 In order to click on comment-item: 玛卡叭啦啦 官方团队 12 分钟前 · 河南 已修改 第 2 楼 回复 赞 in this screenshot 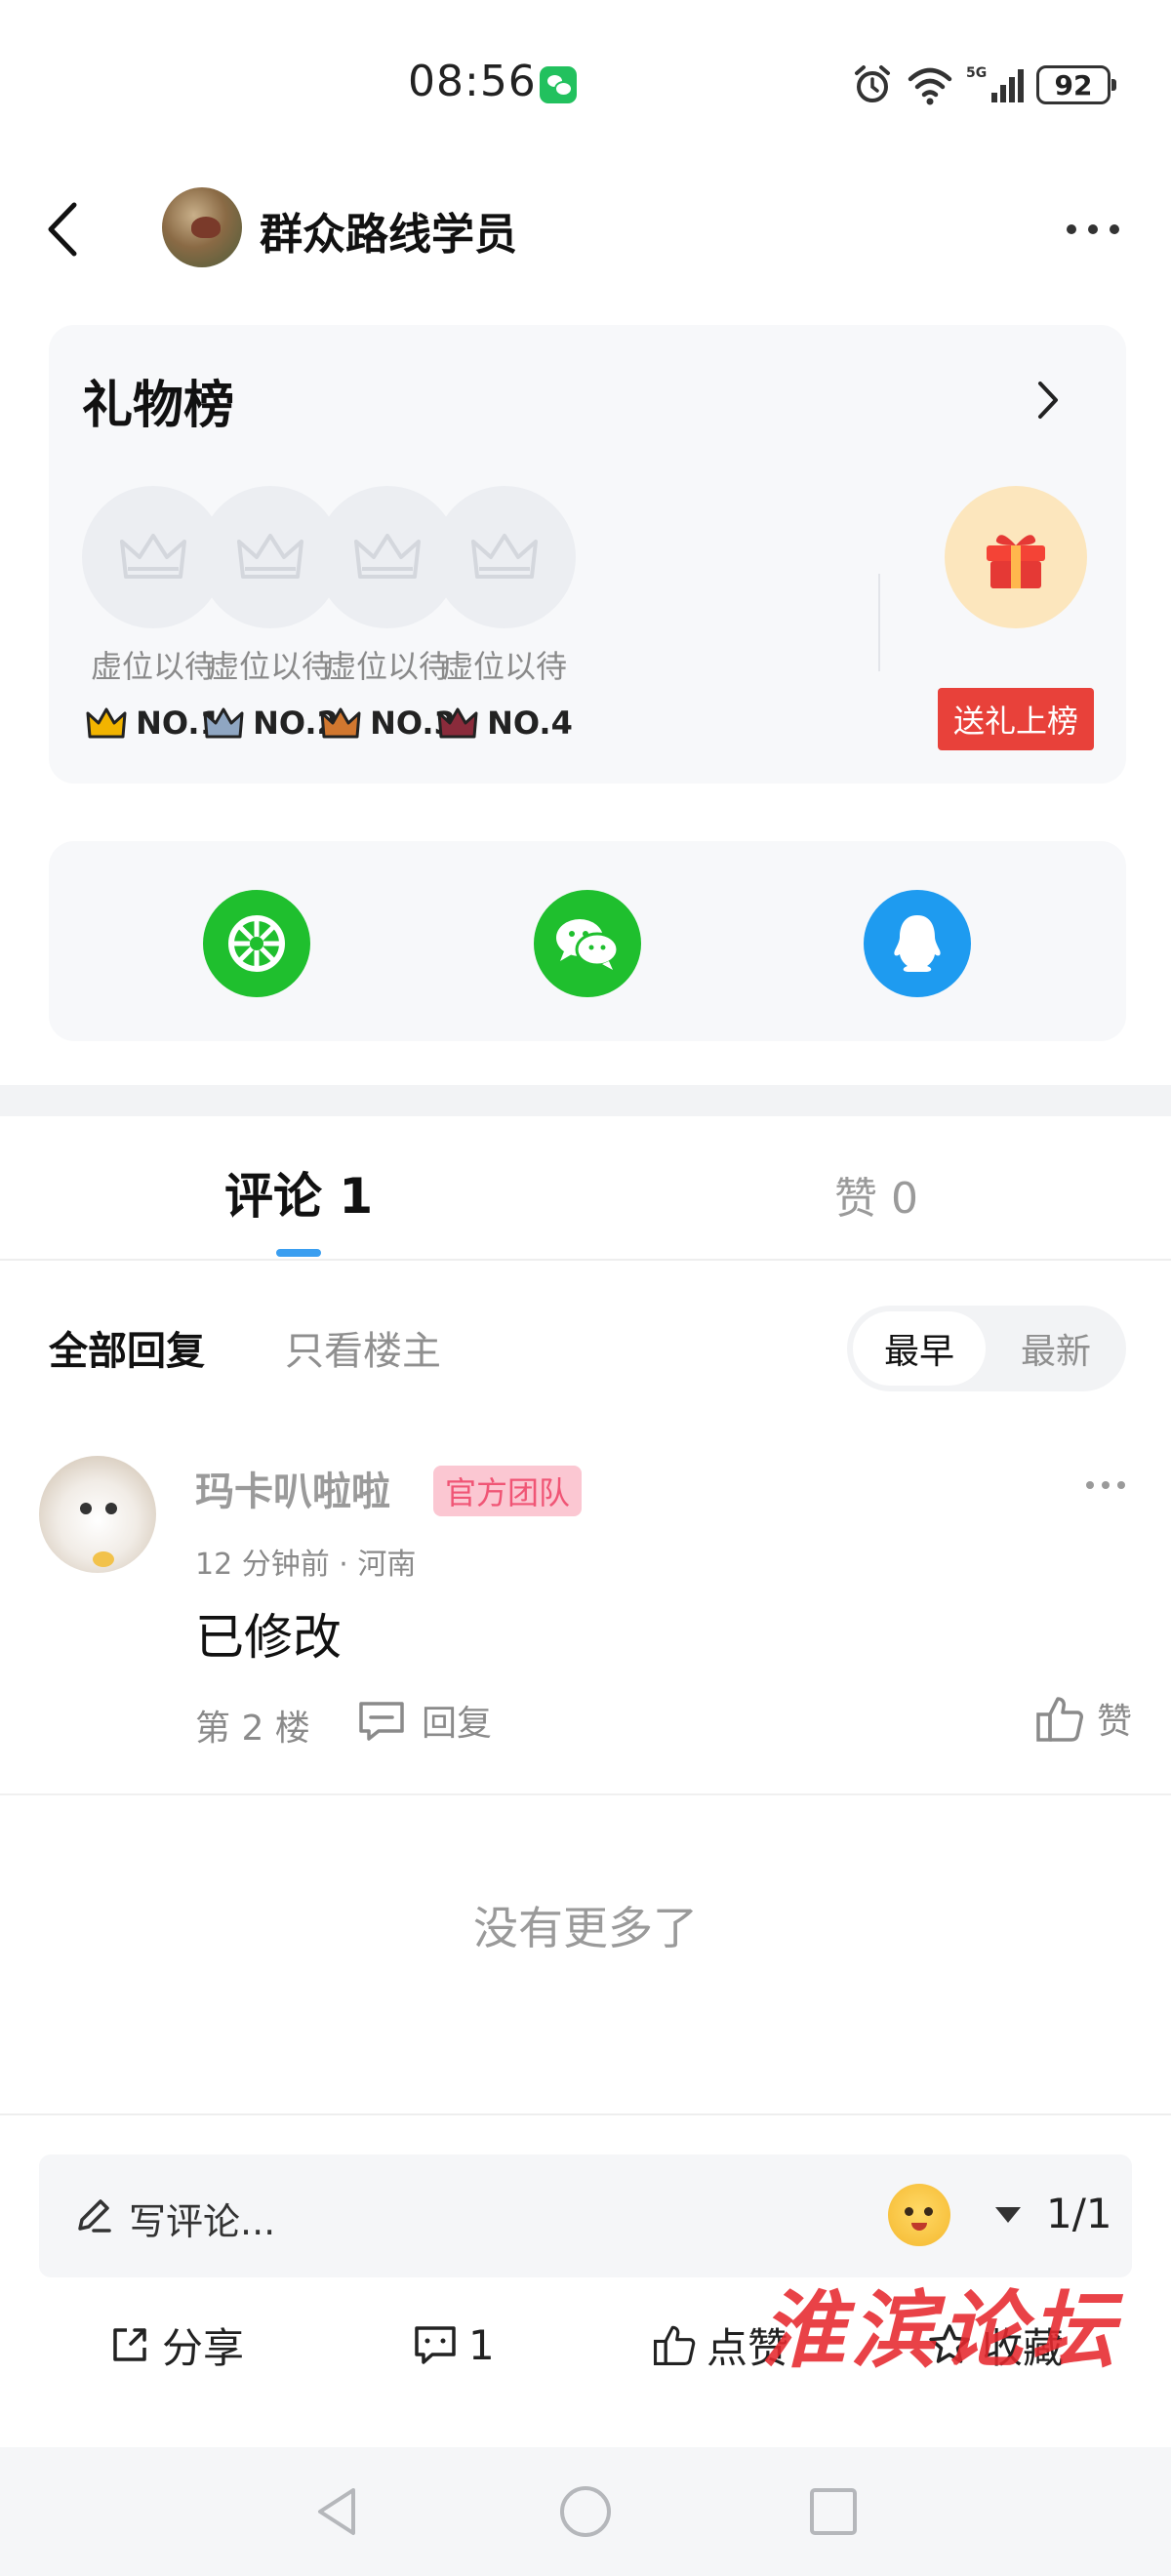, I will do `click(585, 1617)`.